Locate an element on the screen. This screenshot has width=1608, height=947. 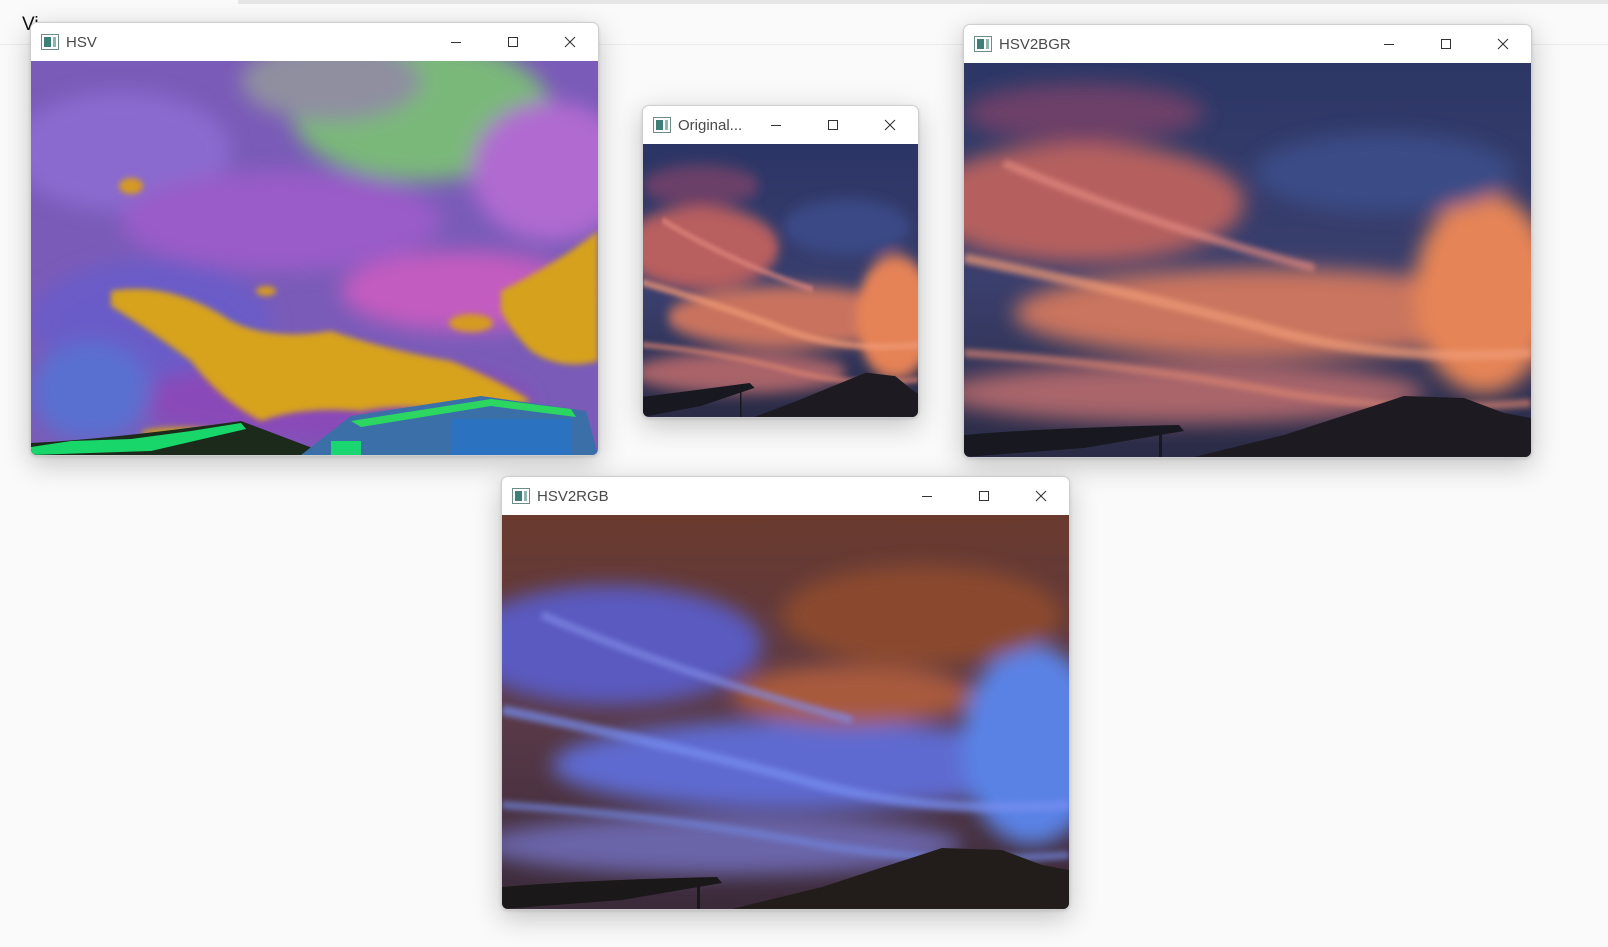
hsv2rgb-window-title: HSV2RGB is located at coordinates (573, 496).